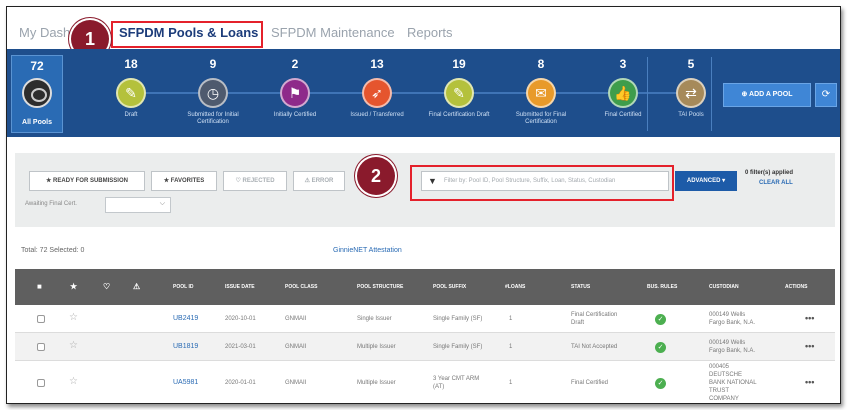 The image size is (849, 410). What do you see at coordinates (131, 64) in the screenshot?
I see `stage-count: 18` at bounding box center [131, 64].